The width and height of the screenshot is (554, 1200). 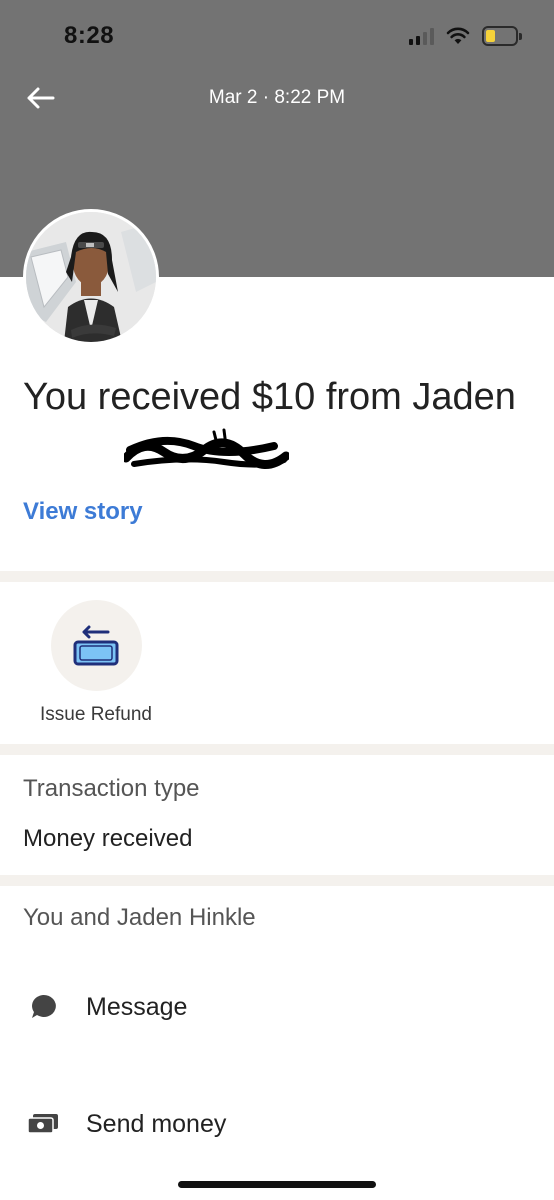 I want to click on avatar, so click(x=91, y=277).